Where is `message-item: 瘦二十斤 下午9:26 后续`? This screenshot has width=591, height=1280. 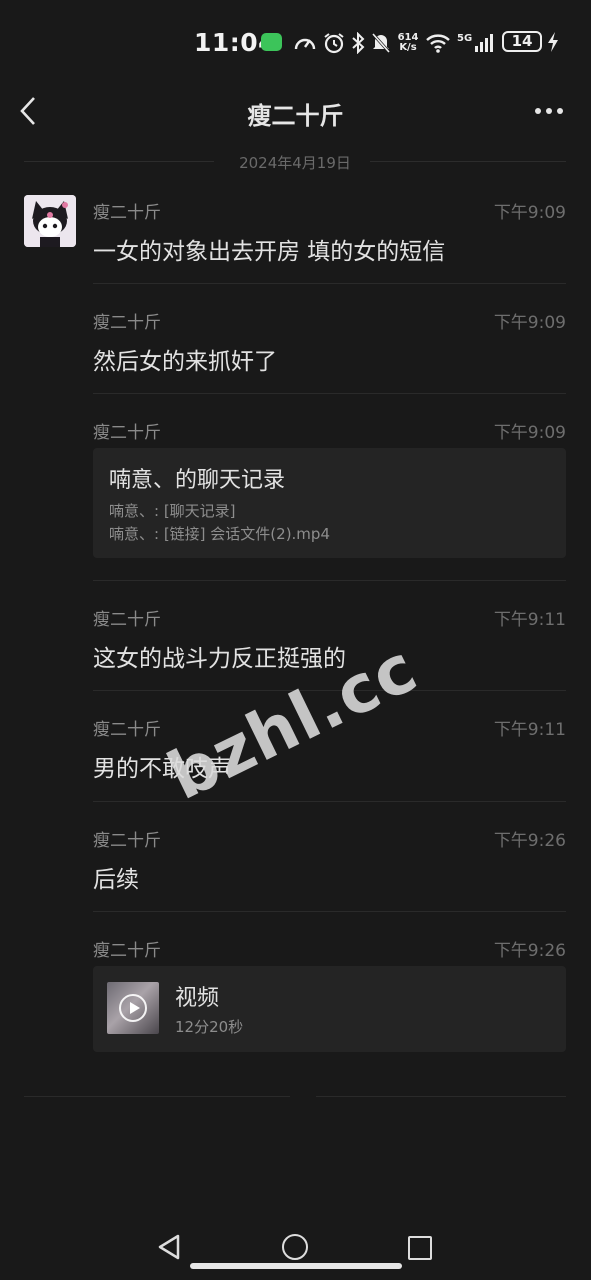 message-item: 瘦二十斤 下午9:26 后续 is located at coordinates (329, 861).